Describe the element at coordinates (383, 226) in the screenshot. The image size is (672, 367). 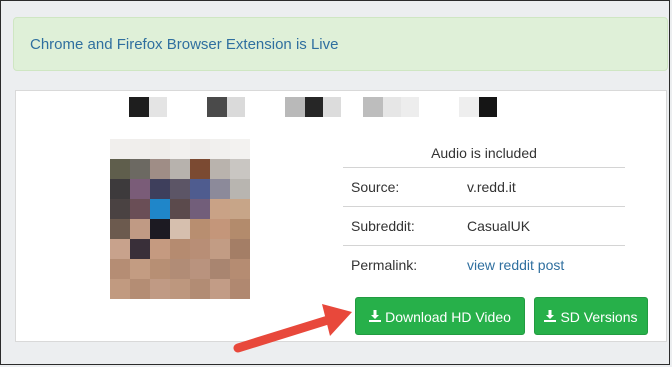
I see `subreddit-label: Subreddit:` at that location.